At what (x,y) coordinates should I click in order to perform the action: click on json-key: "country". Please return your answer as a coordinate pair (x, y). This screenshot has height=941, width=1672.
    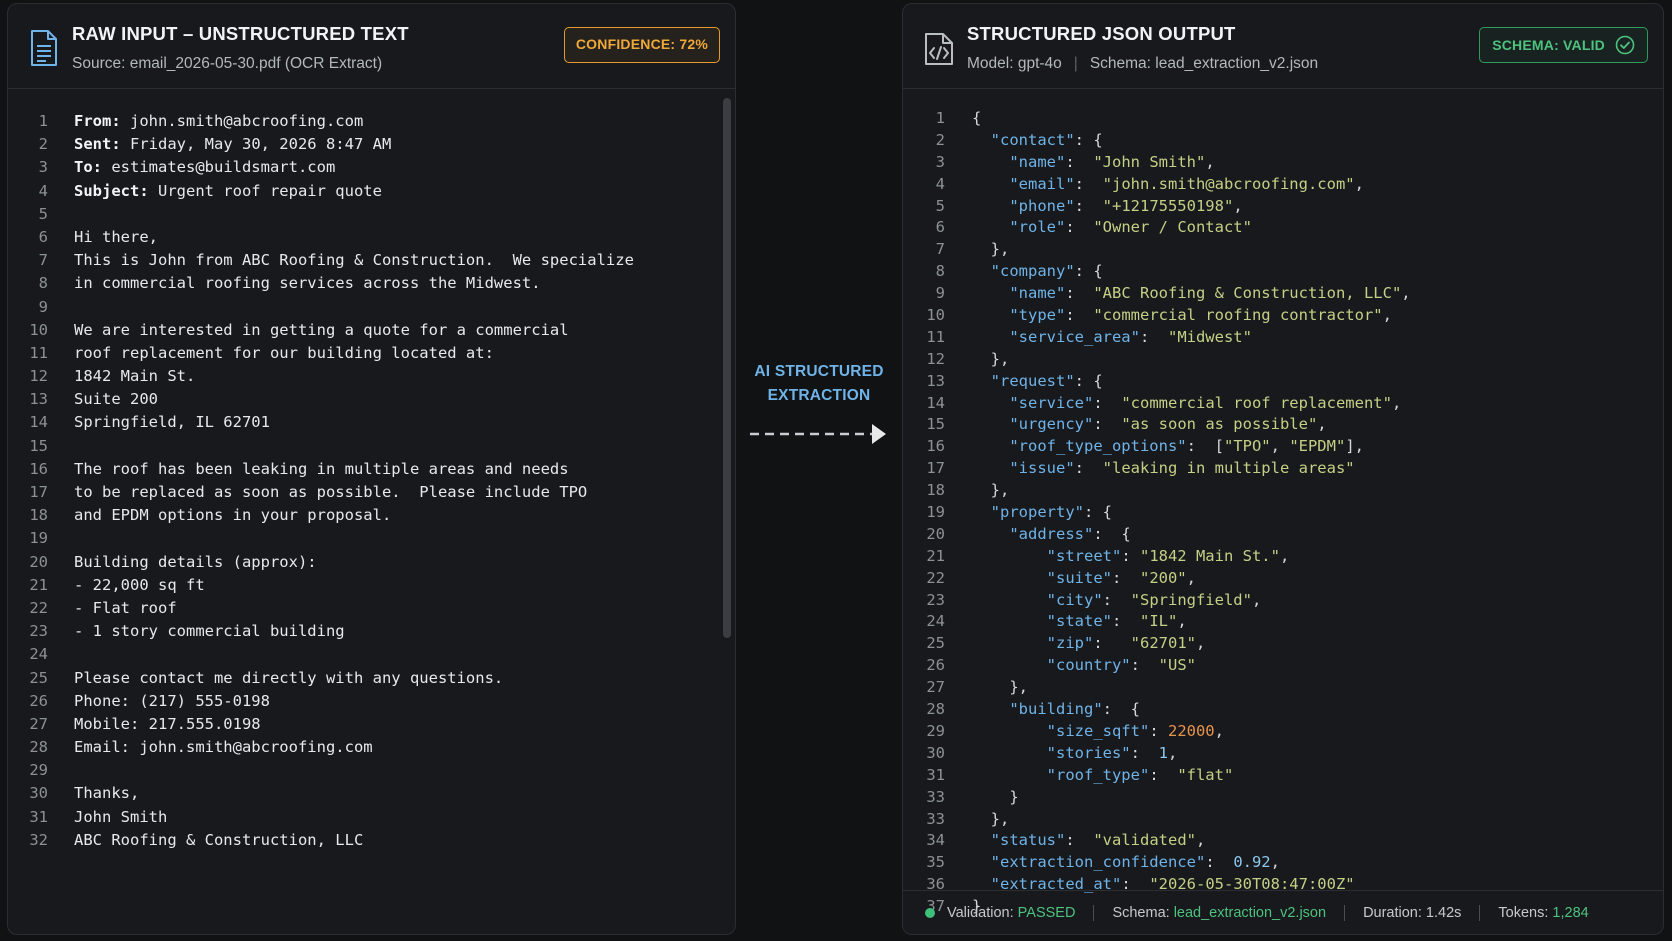
    Looking at the image, I should click on (1088, 665).